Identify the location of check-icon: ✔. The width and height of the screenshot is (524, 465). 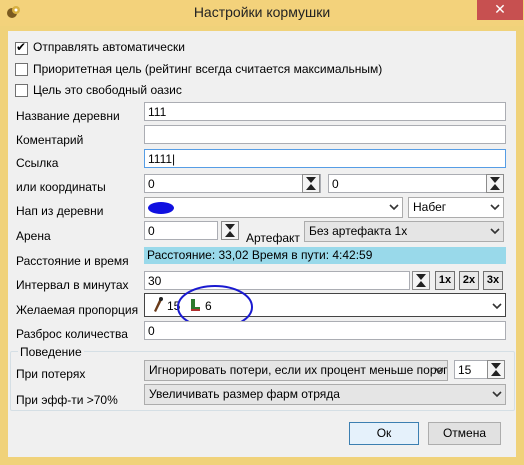
(21, 47).